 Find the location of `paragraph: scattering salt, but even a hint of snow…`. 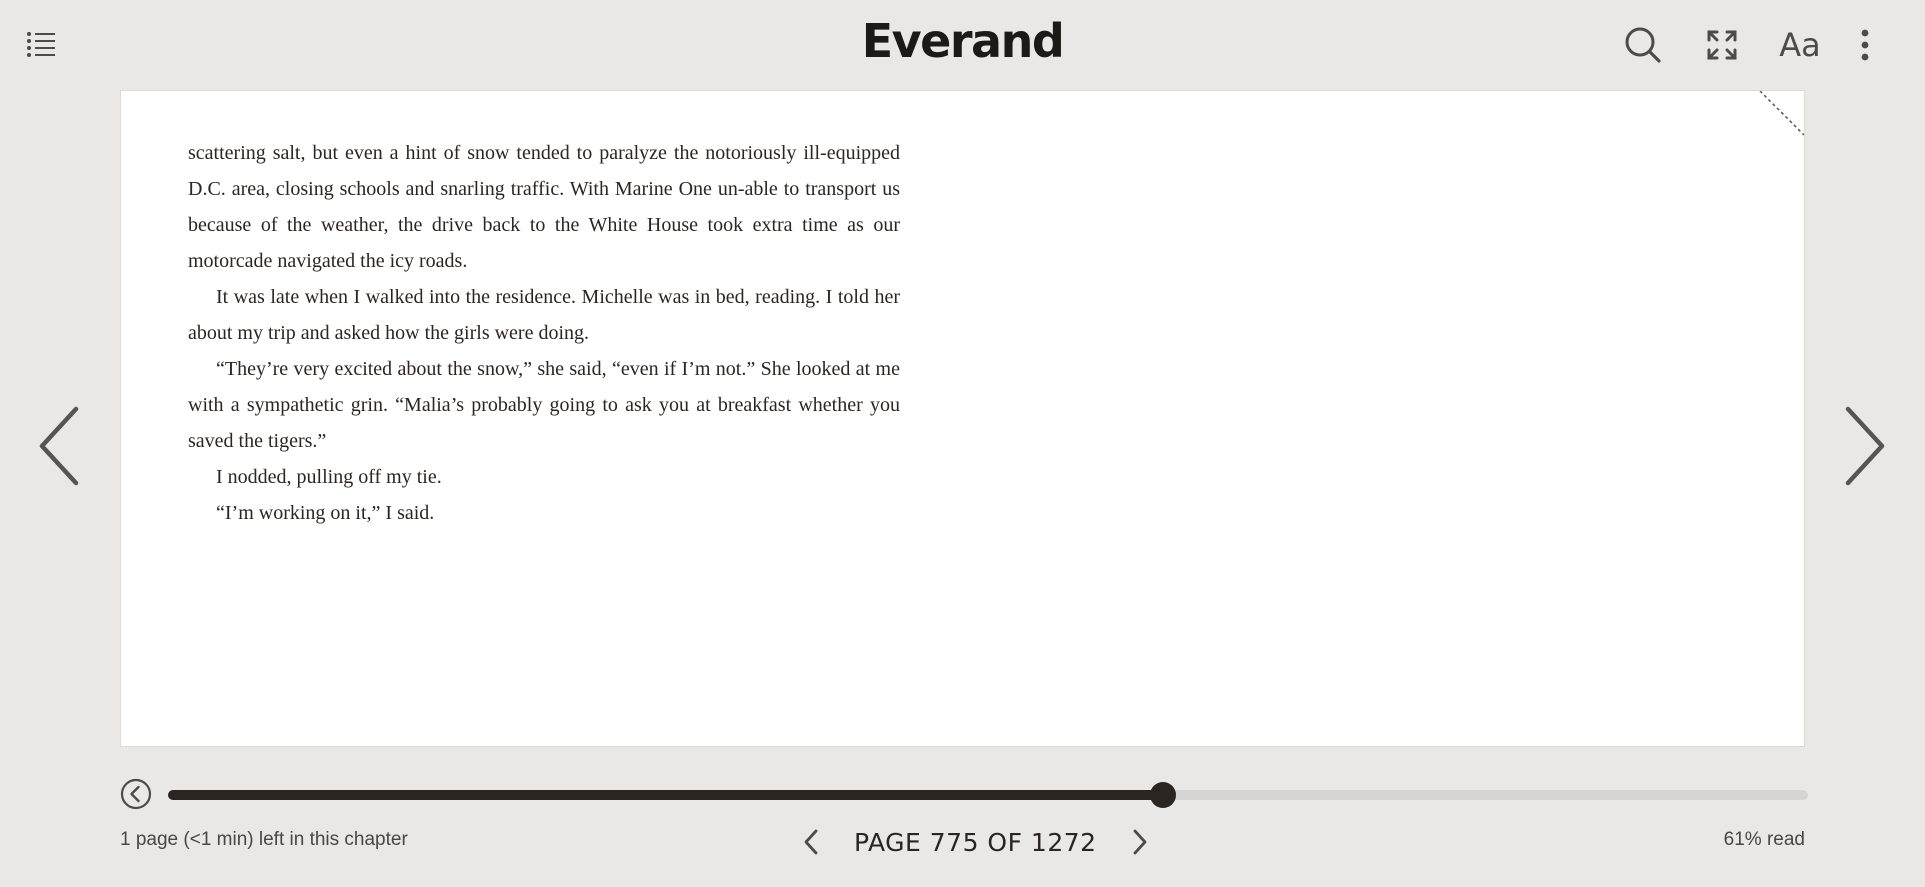

paragraph: scattering salt, but even a hint of snow… is located at coordinates (544, 207).